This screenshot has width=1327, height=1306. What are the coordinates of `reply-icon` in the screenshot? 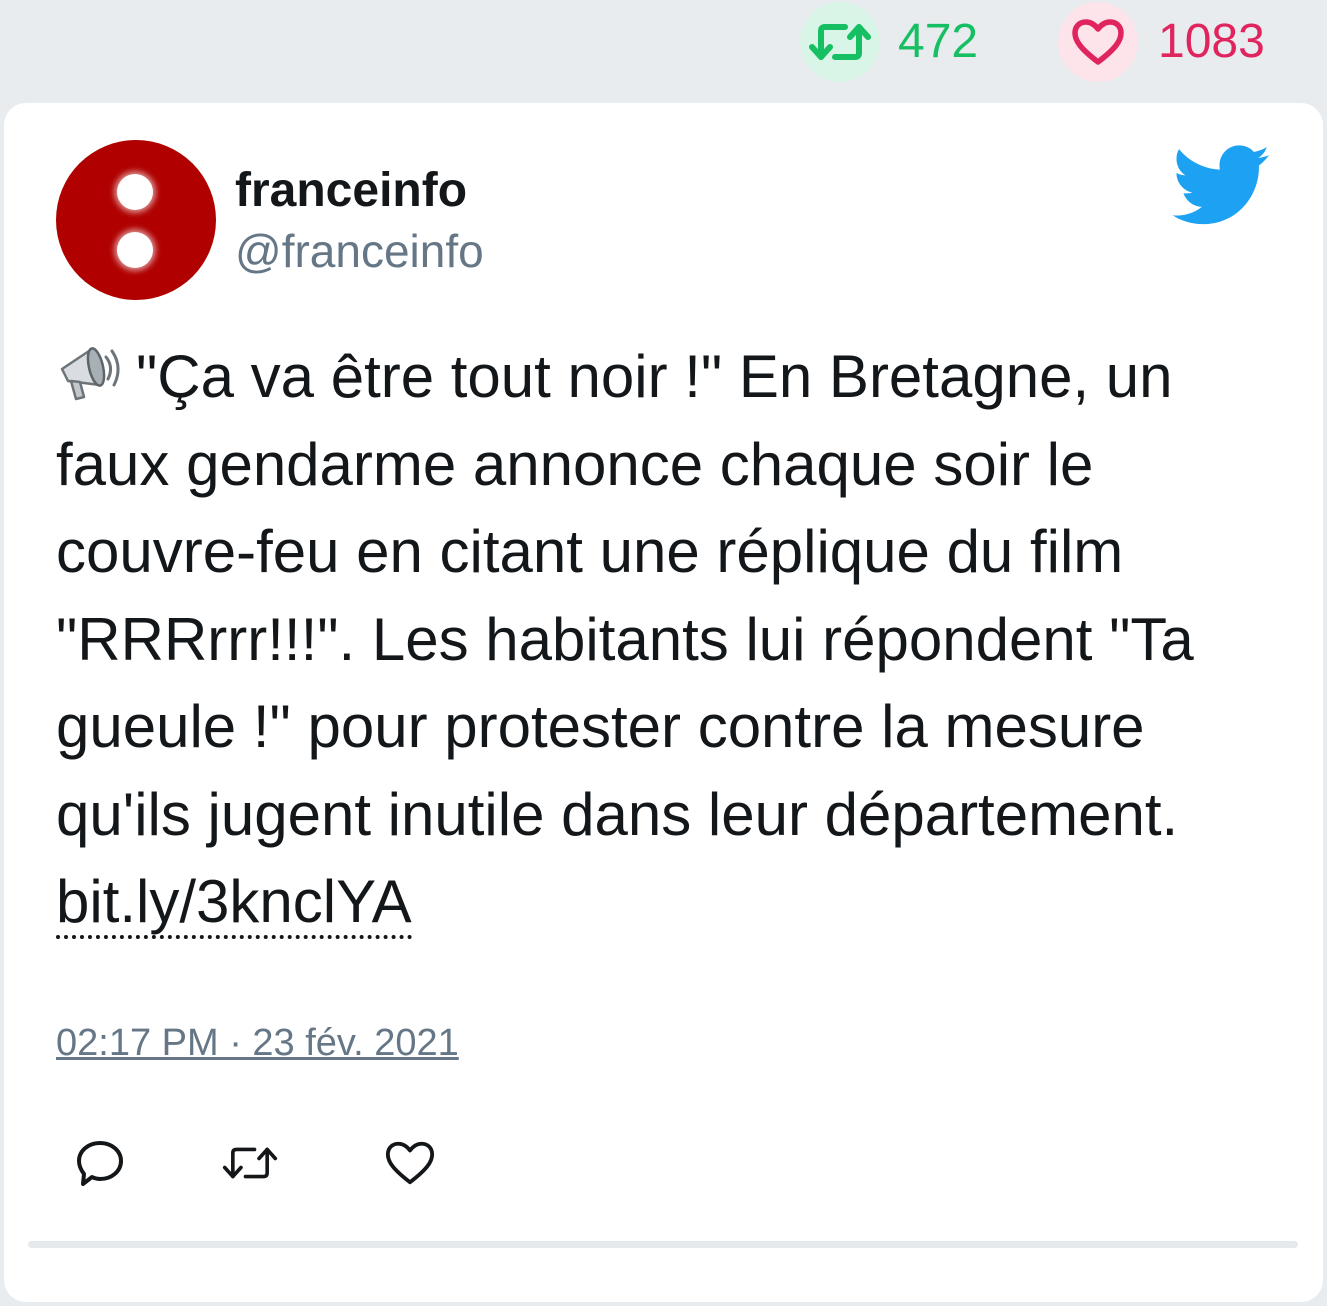 It's located at (100, 1163).